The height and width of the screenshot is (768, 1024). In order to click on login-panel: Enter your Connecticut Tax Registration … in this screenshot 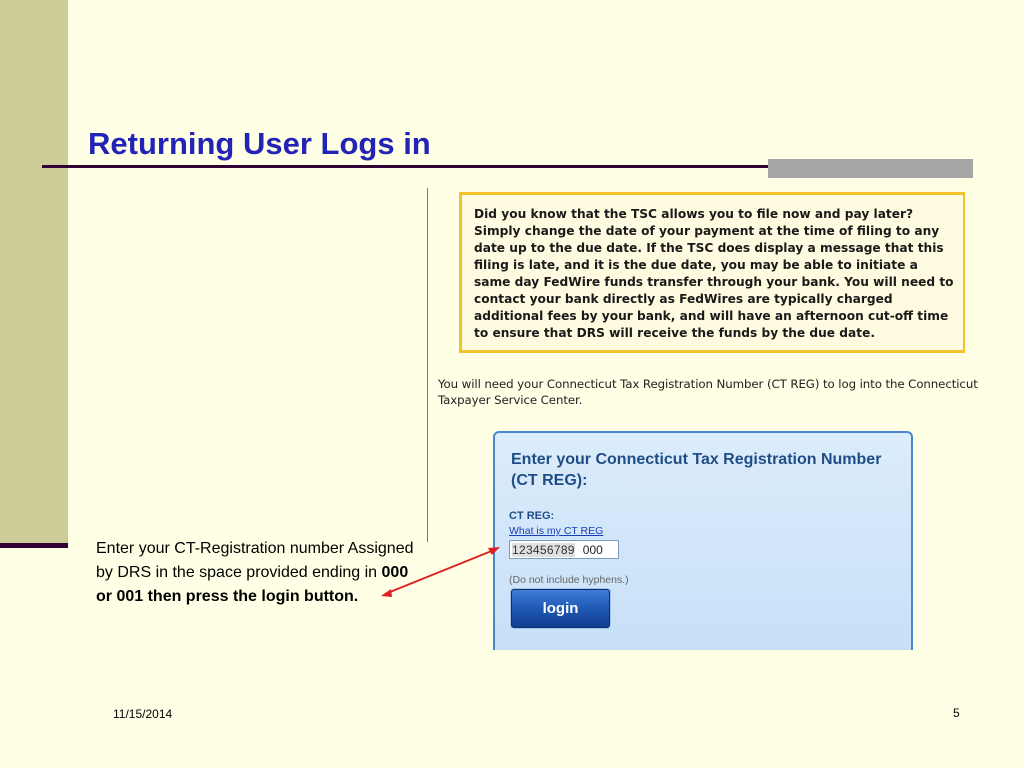, I will do `click(703, 540)`.